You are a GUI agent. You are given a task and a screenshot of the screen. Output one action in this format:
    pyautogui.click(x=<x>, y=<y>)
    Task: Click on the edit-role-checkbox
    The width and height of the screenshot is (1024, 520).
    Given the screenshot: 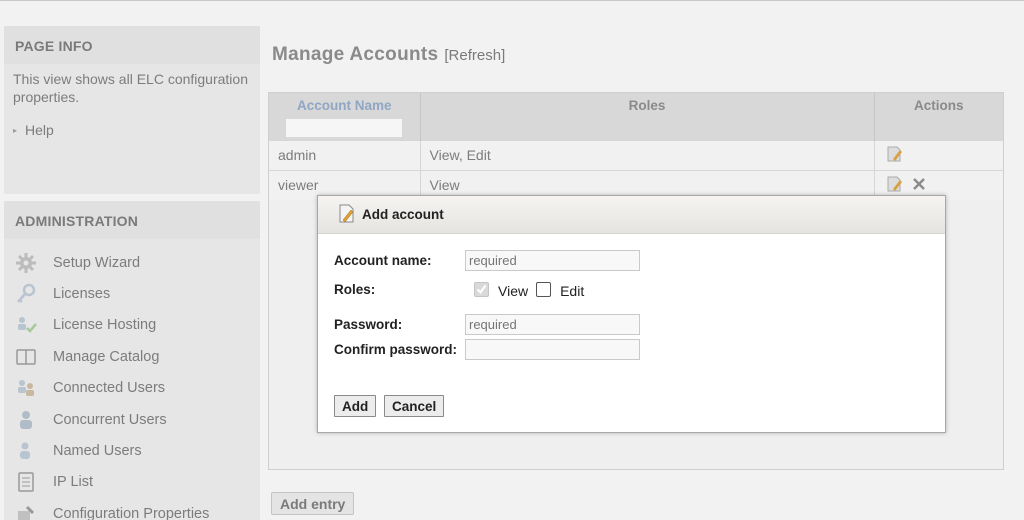 What is the action you would take?
    pyautogui.click(x=544, y=289)
    